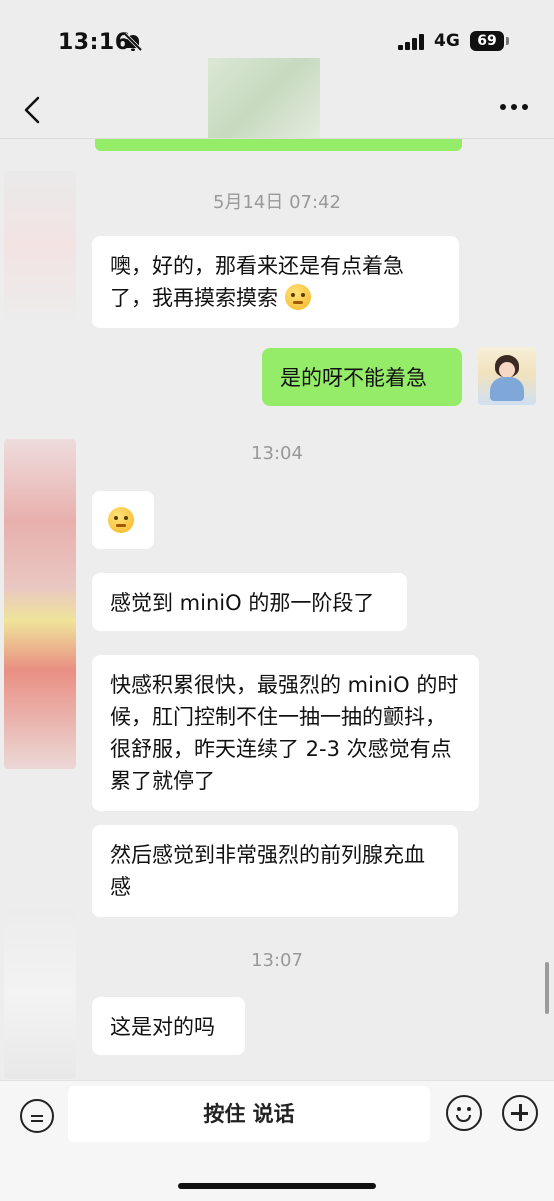 The image size is (554, 1201). Describe the element at coordinates (413, 42) in the screenshot. I see `signal-icon` at that location.